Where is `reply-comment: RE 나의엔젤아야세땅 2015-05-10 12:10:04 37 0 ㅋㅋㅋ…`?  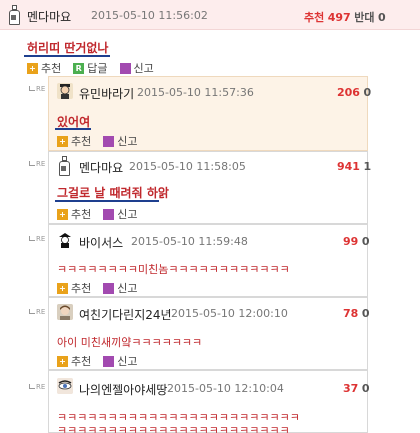 reply-comment: RE 나의엔젤아야세땅 2015-05-10 12:10:04 37 0 ㅋㅋㅋ… is located at coordinates (199, 401).